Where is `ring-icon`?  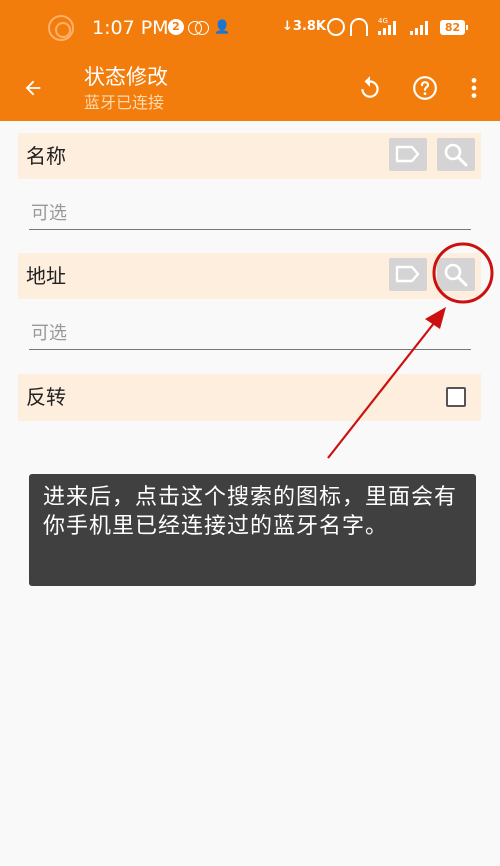
ring-icon is located at coordinates (61, 28).